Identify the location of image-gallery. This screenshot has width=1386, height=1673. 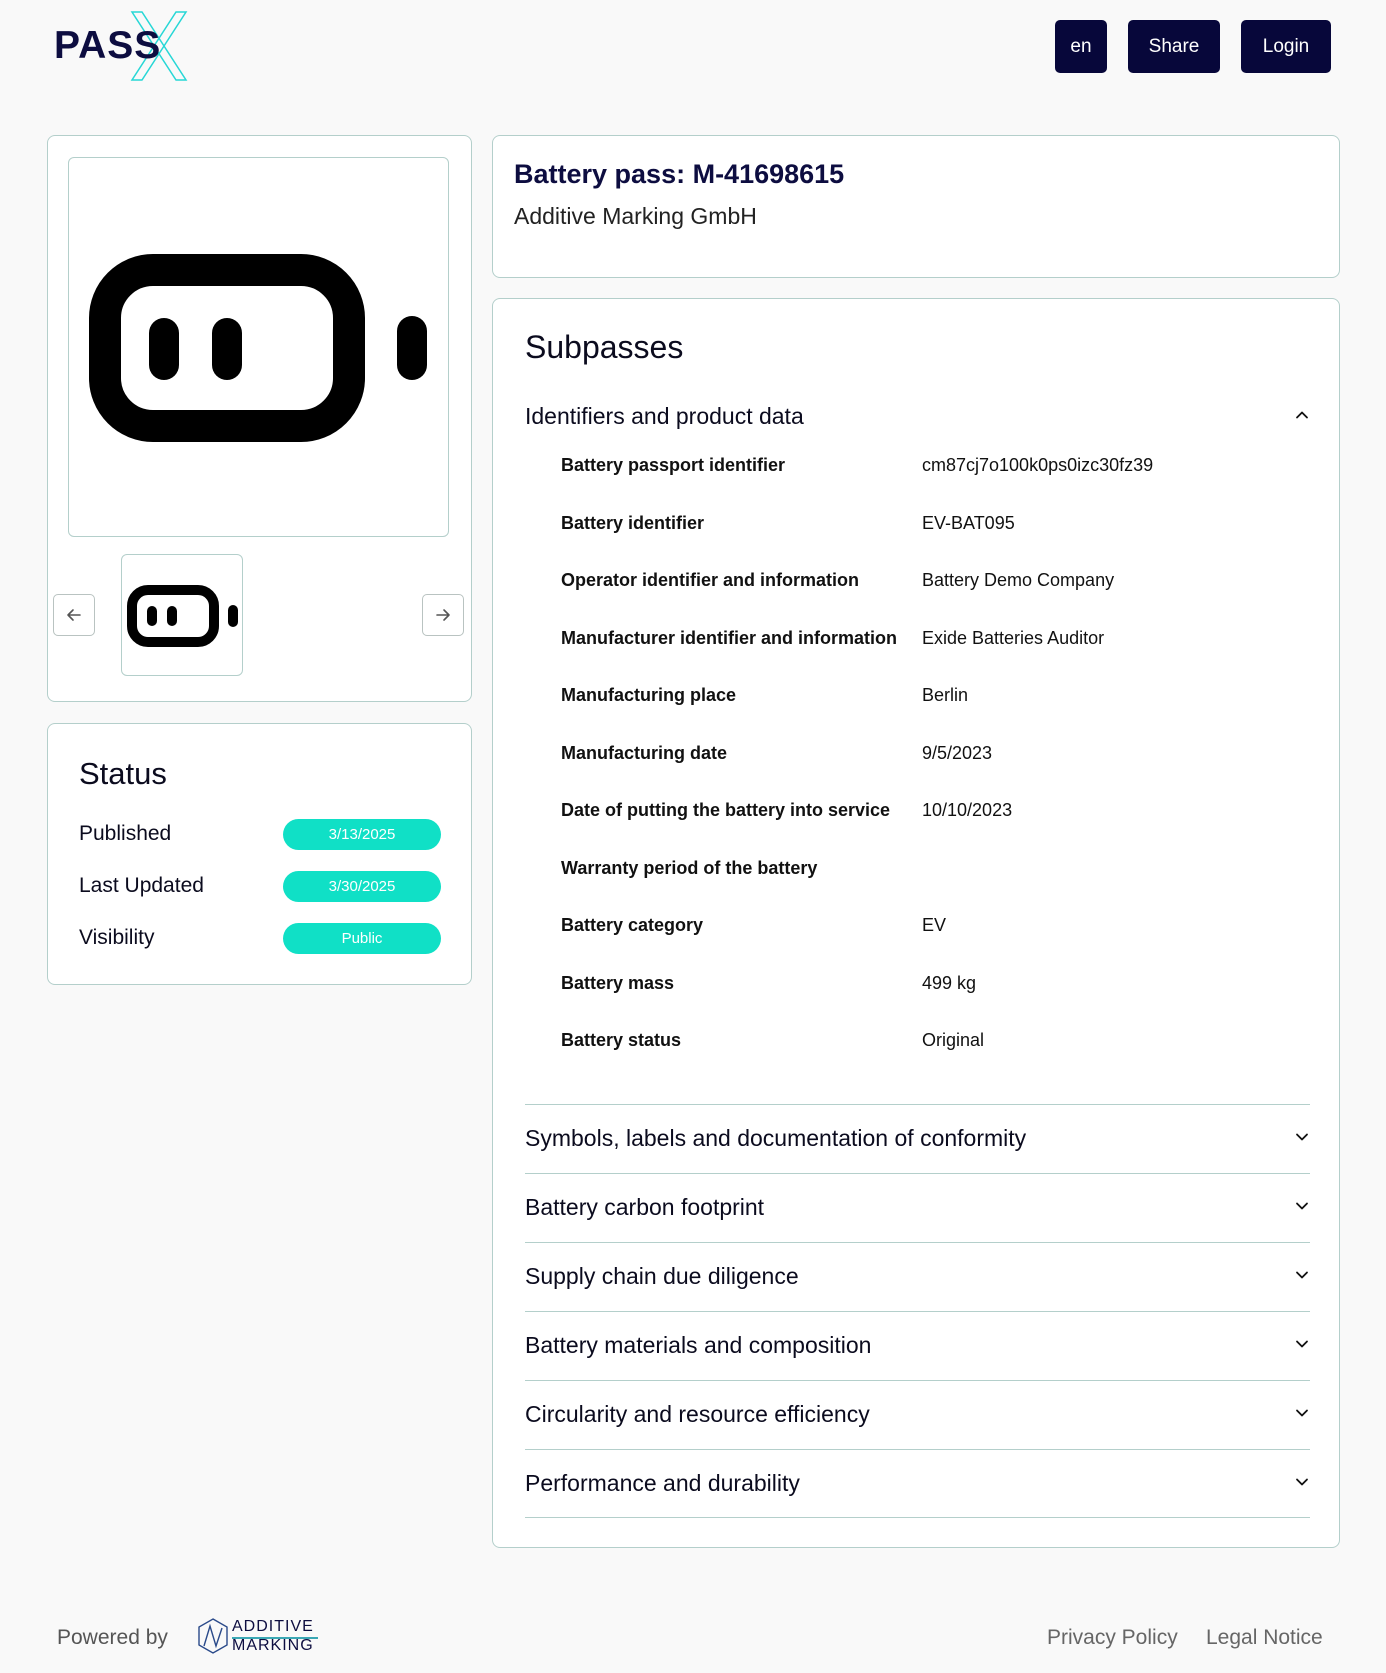
(259, 418).